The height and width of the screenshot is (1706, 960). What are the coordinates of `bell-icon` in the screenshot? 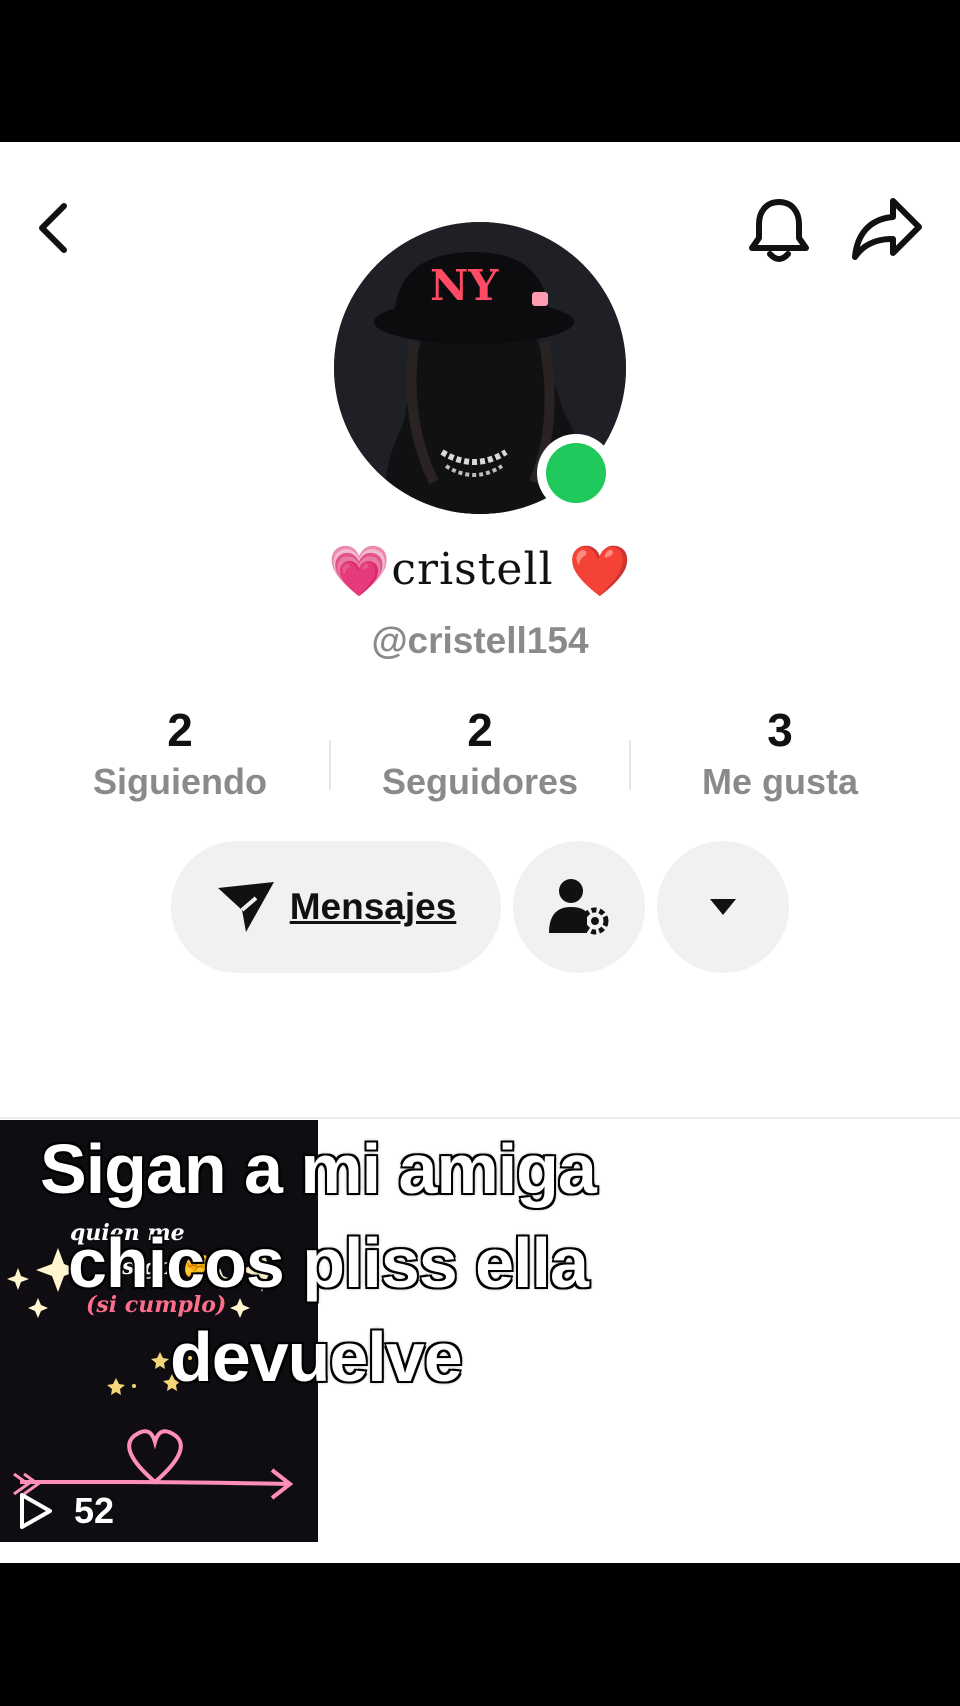 It's located at (779, 230).